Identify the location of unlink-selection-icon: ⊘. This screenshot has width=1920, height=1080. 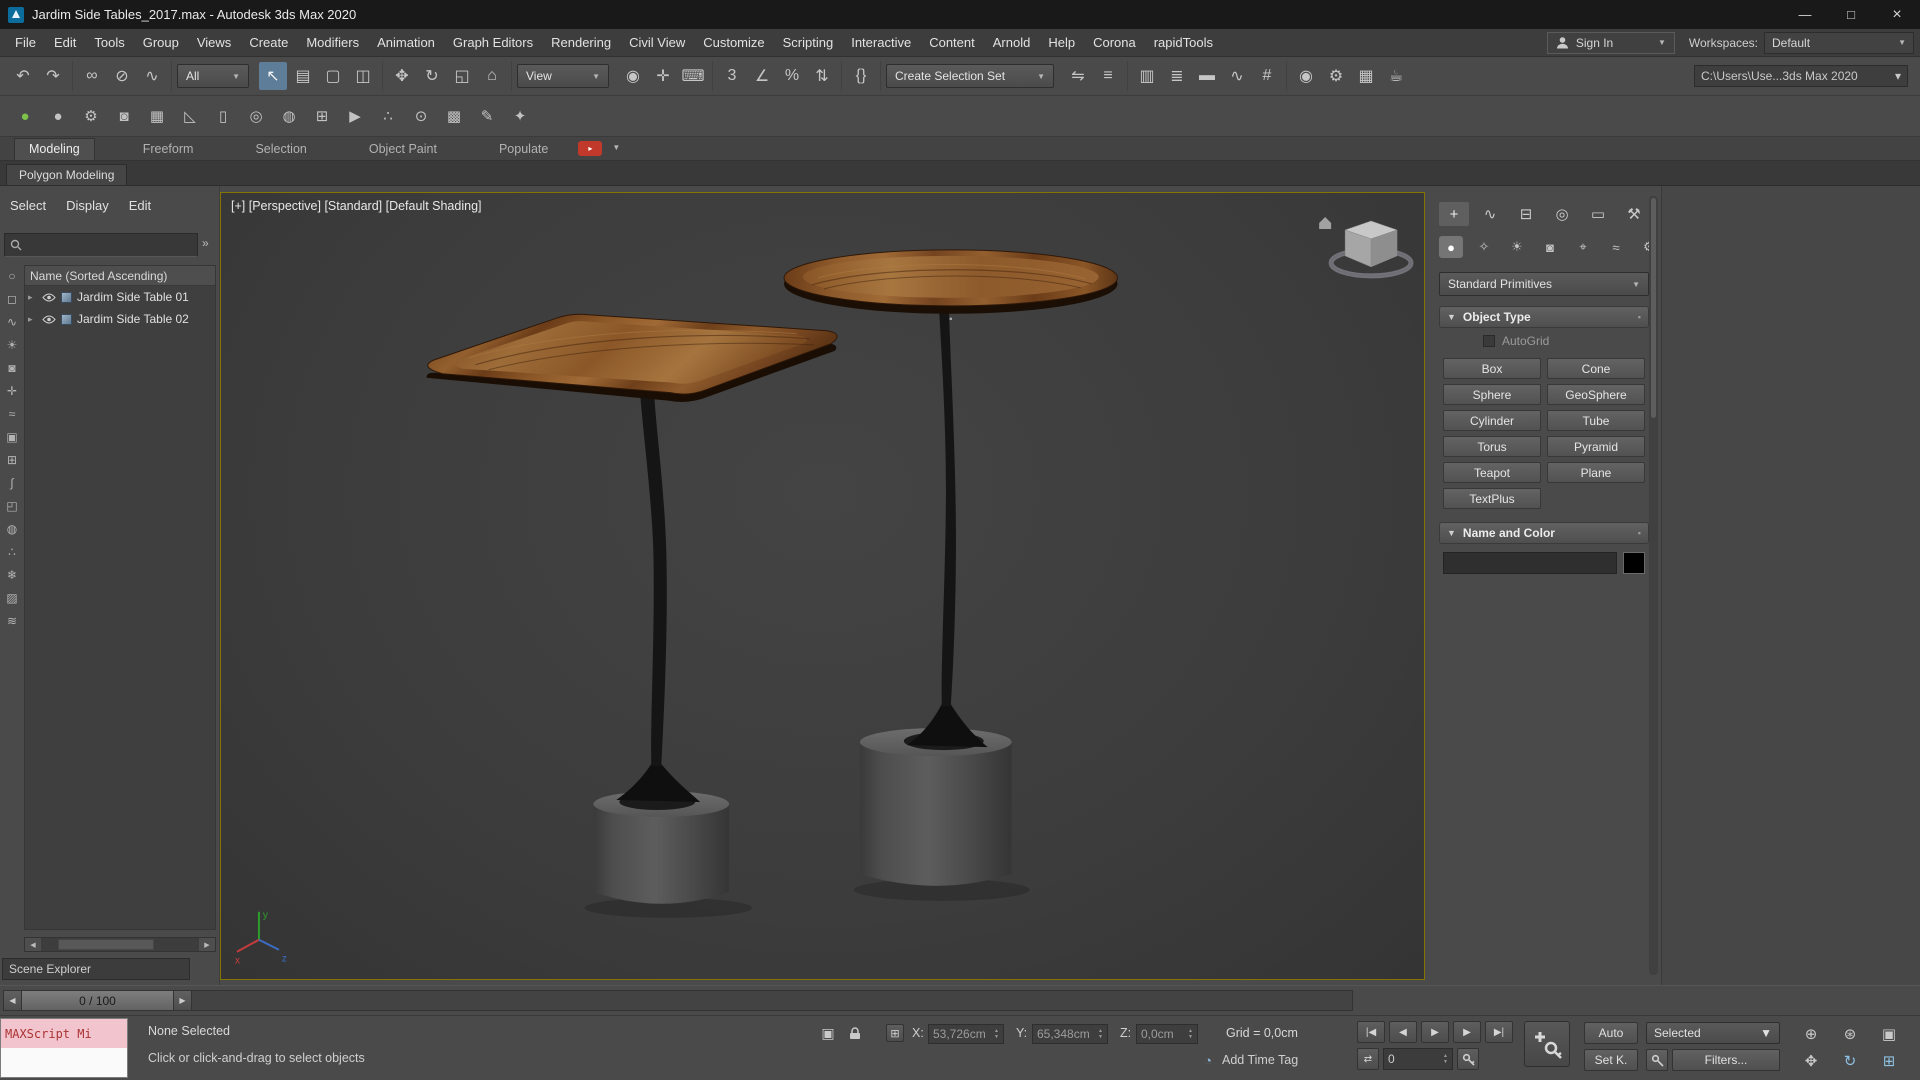
(122, 76).